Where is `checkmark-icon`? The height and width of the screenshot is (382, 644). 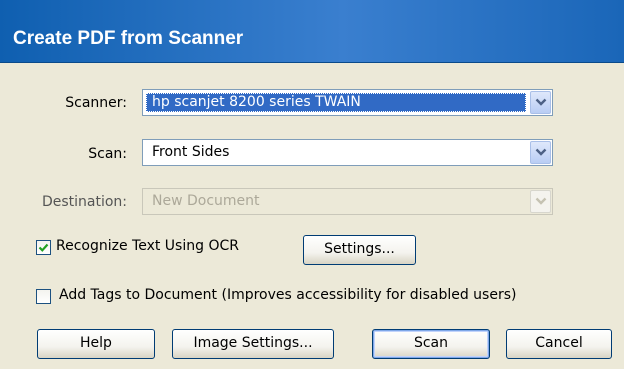
checkmark-icon is located at coordinates (43, 247).